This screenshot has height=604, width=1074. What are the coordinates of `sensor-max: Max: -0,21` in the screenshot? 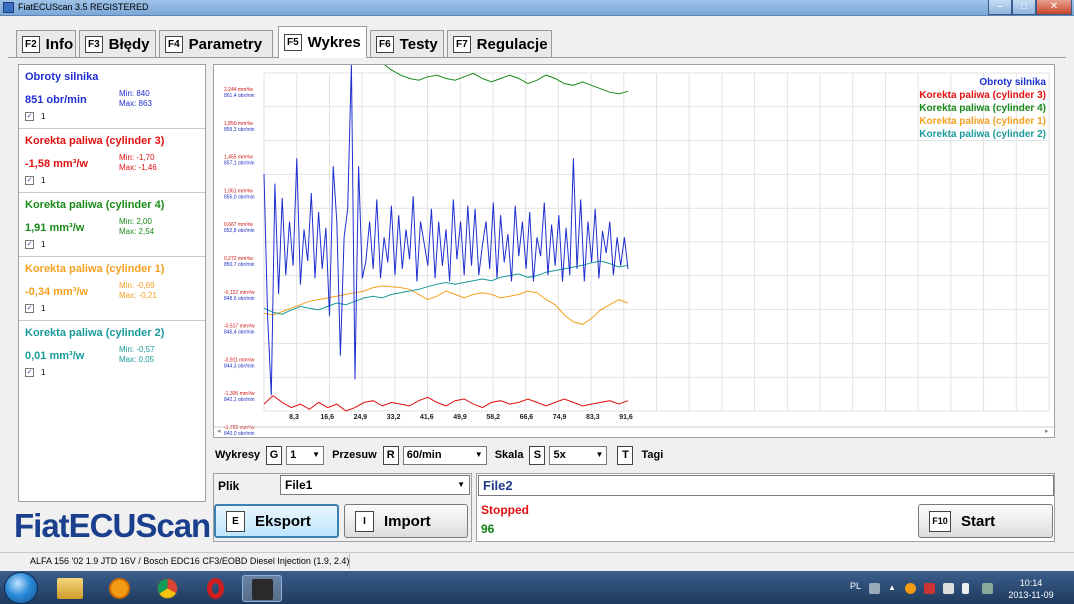 It's located at (138, 295).